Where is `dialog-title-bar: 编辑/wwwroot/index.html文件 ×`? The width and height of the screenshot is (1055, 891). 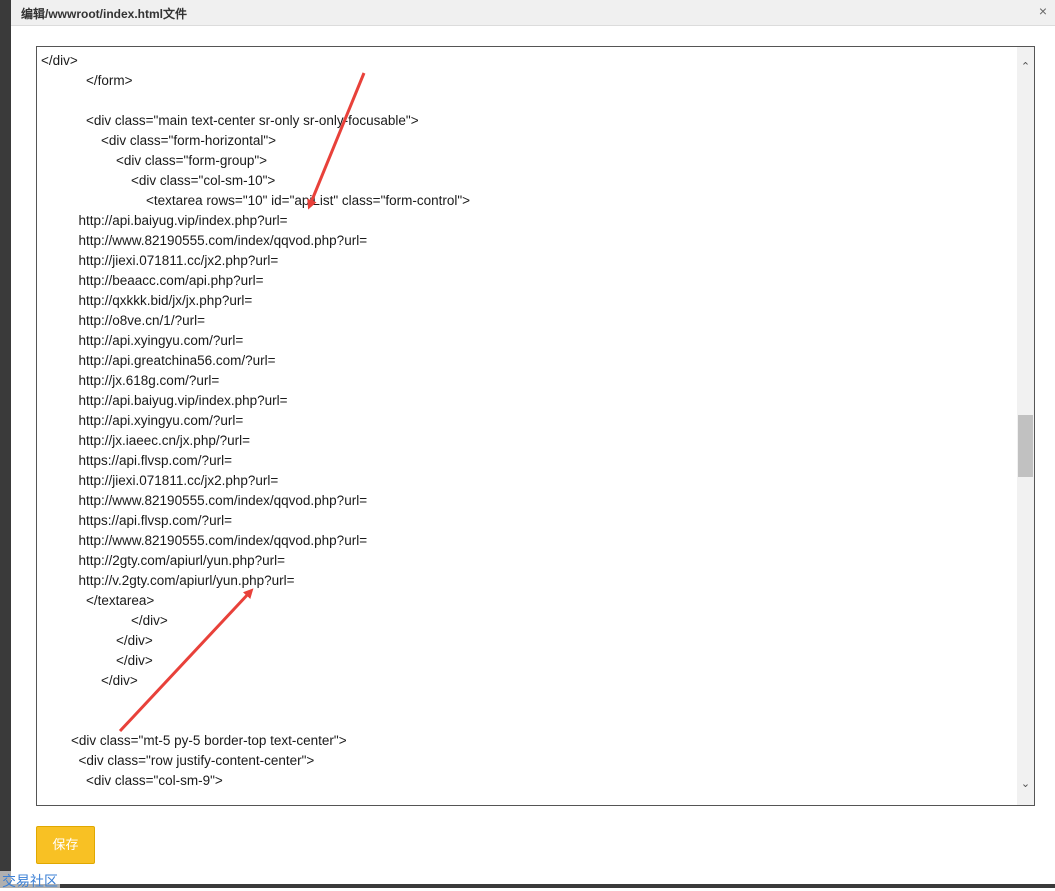
dialog-title-bar: 编辑/wwwroot/index.html文件 × is located at coordinates (533, 13).